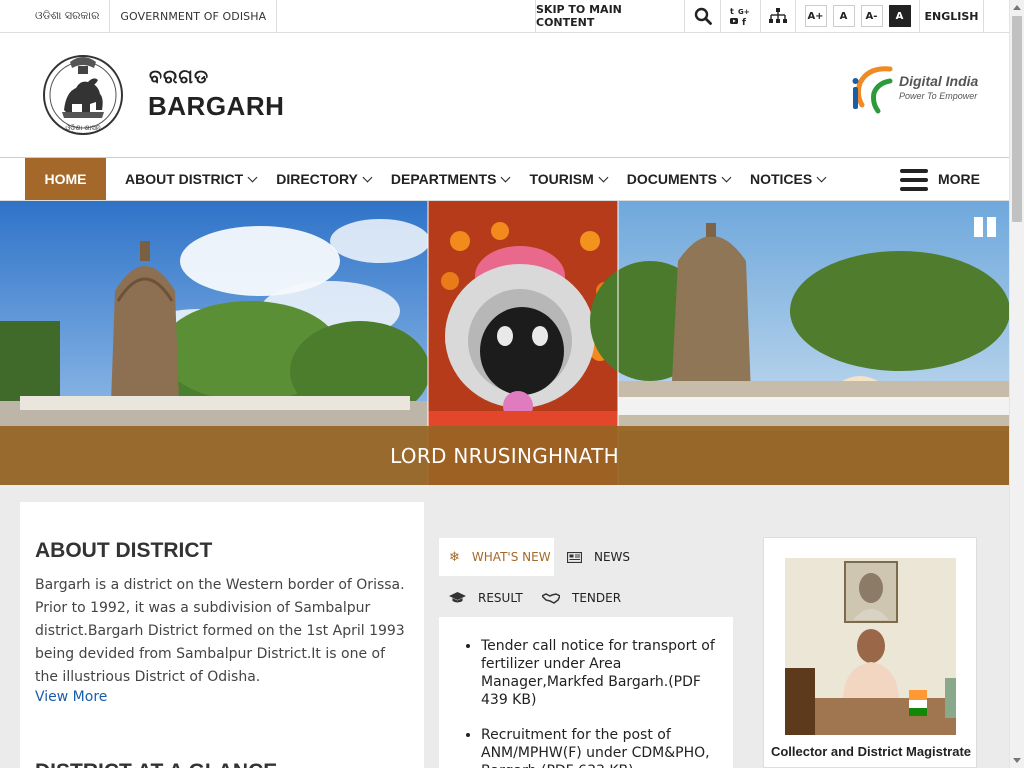  Describe the element at coordinates (82, 128) in the screenshot. I see `svg-text: ଓଡ଼ିଶା ଶାସନ` at that location.